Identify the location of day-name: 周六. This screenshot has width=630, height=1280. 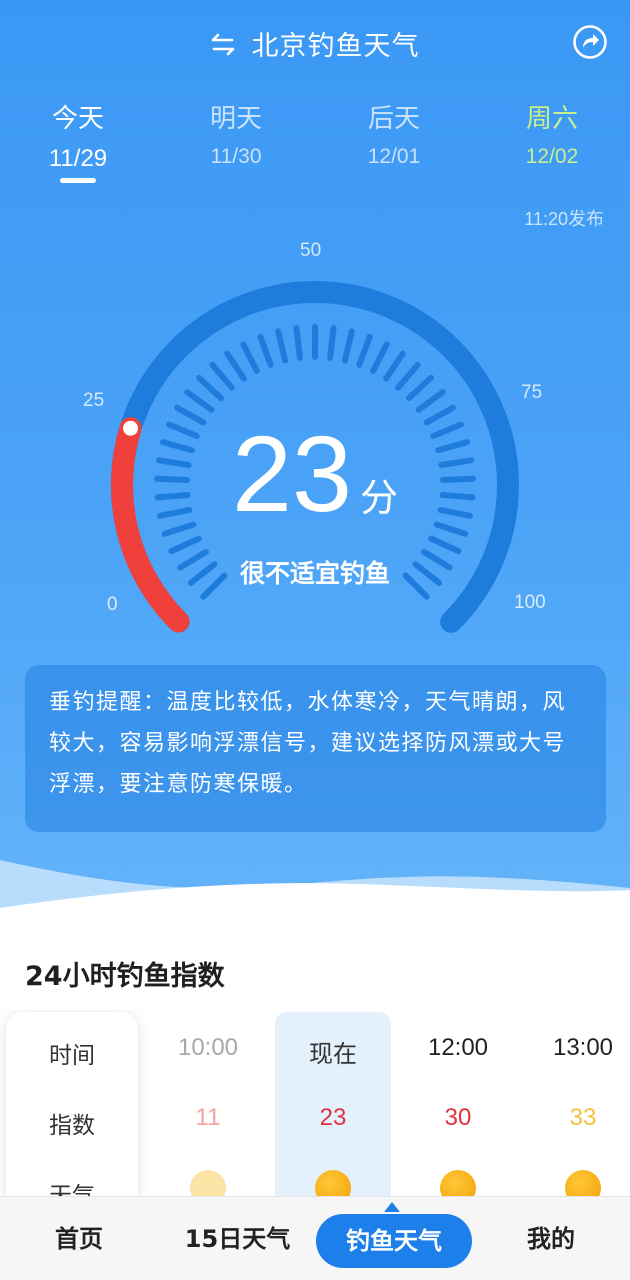
(551, 119).